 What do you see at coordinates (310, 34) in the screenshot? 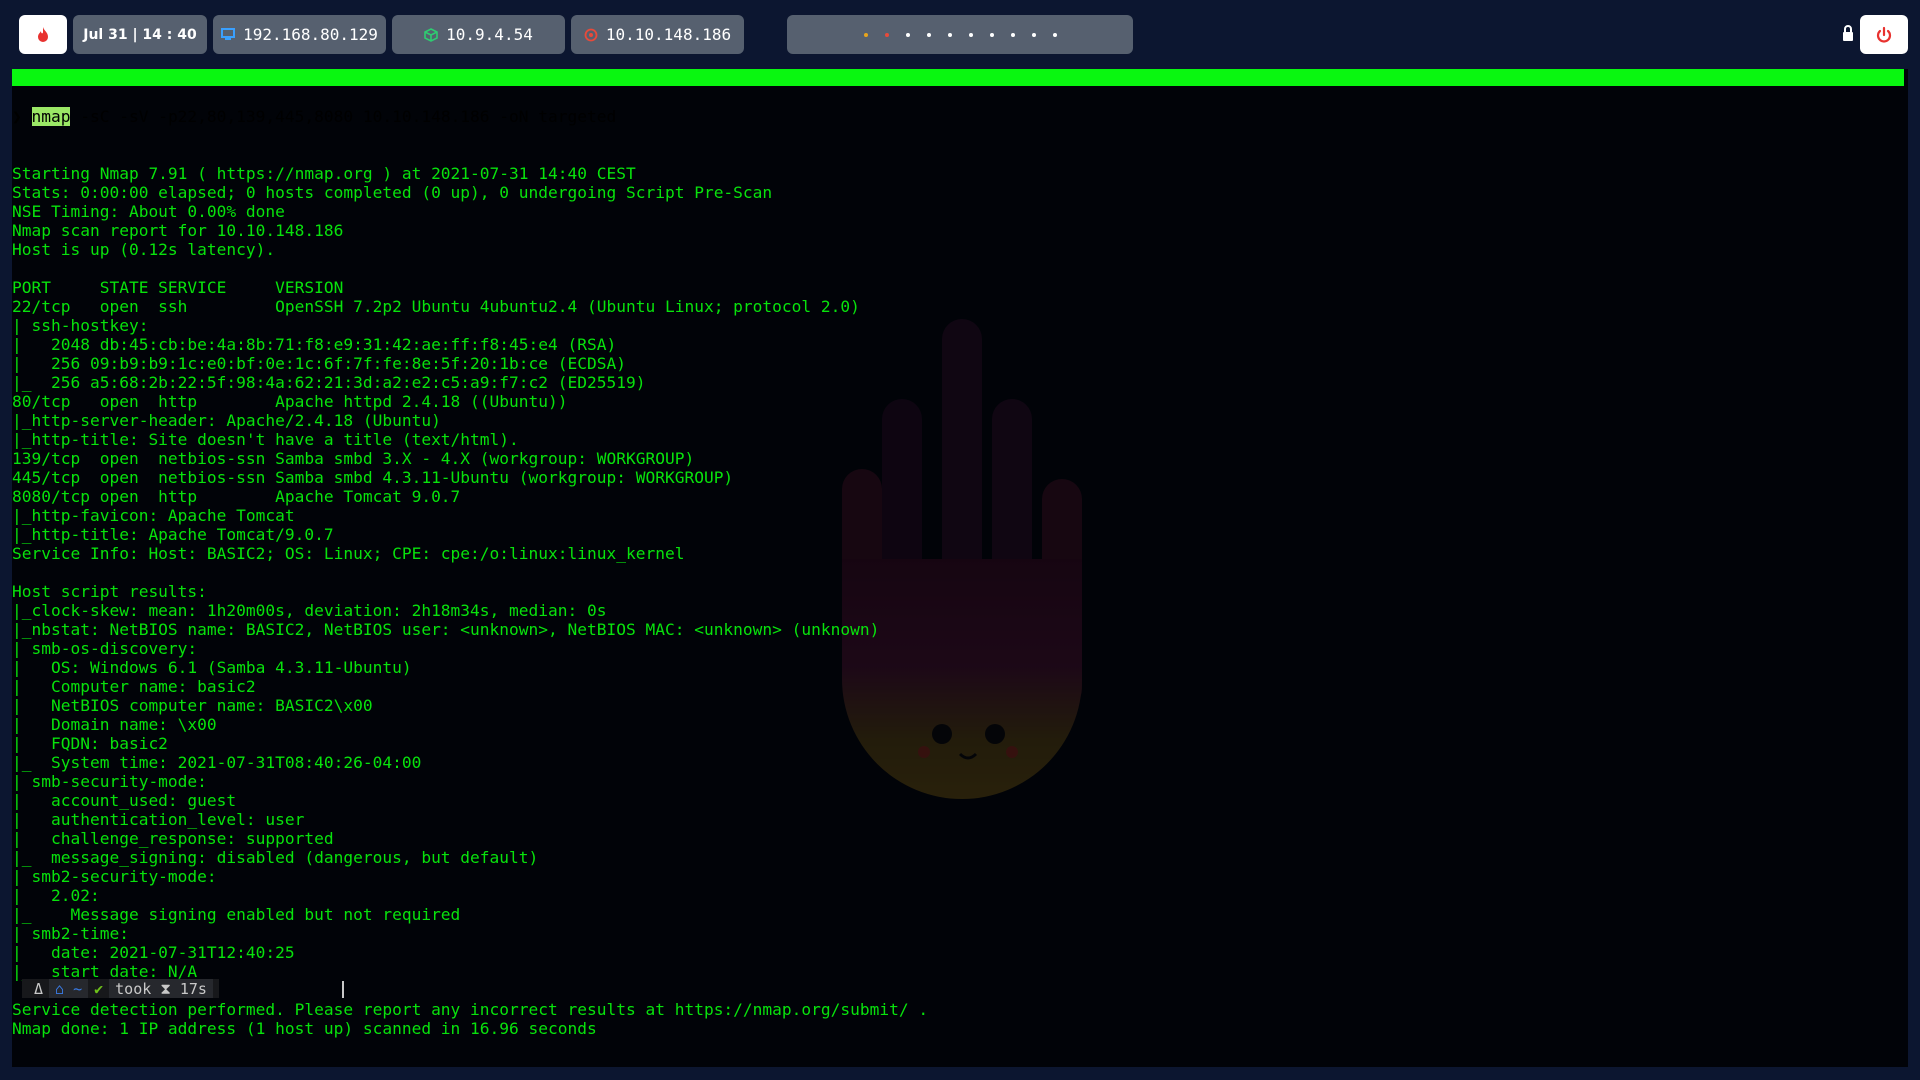
I see `local-ip-label: 192.168.80.129` at bounding box center [310, 34].